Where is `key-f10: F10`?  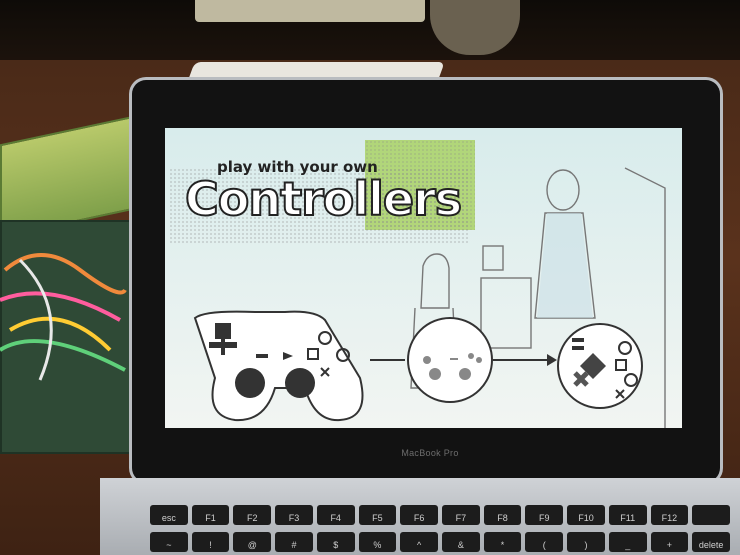 key-f10: F10 is located at coordinates (586, 515).